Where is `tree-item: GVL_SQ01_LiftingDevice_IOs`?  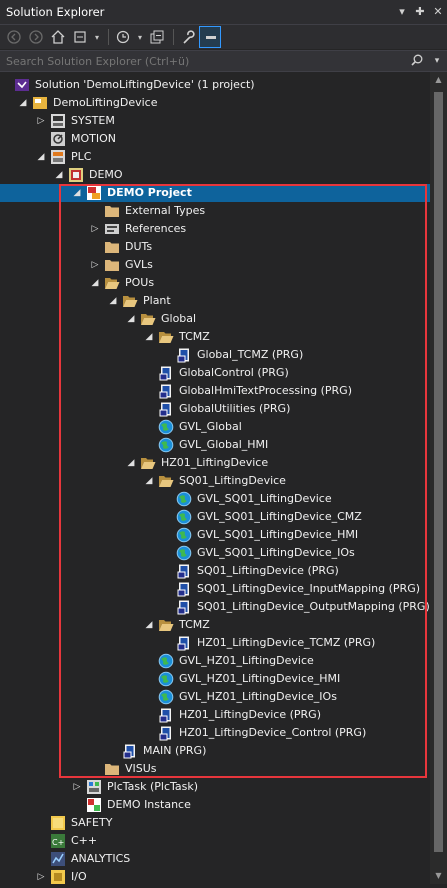 tree-item: GVL_SQ01_LiftingDevice_IOs is located at coordinates (215, 553).